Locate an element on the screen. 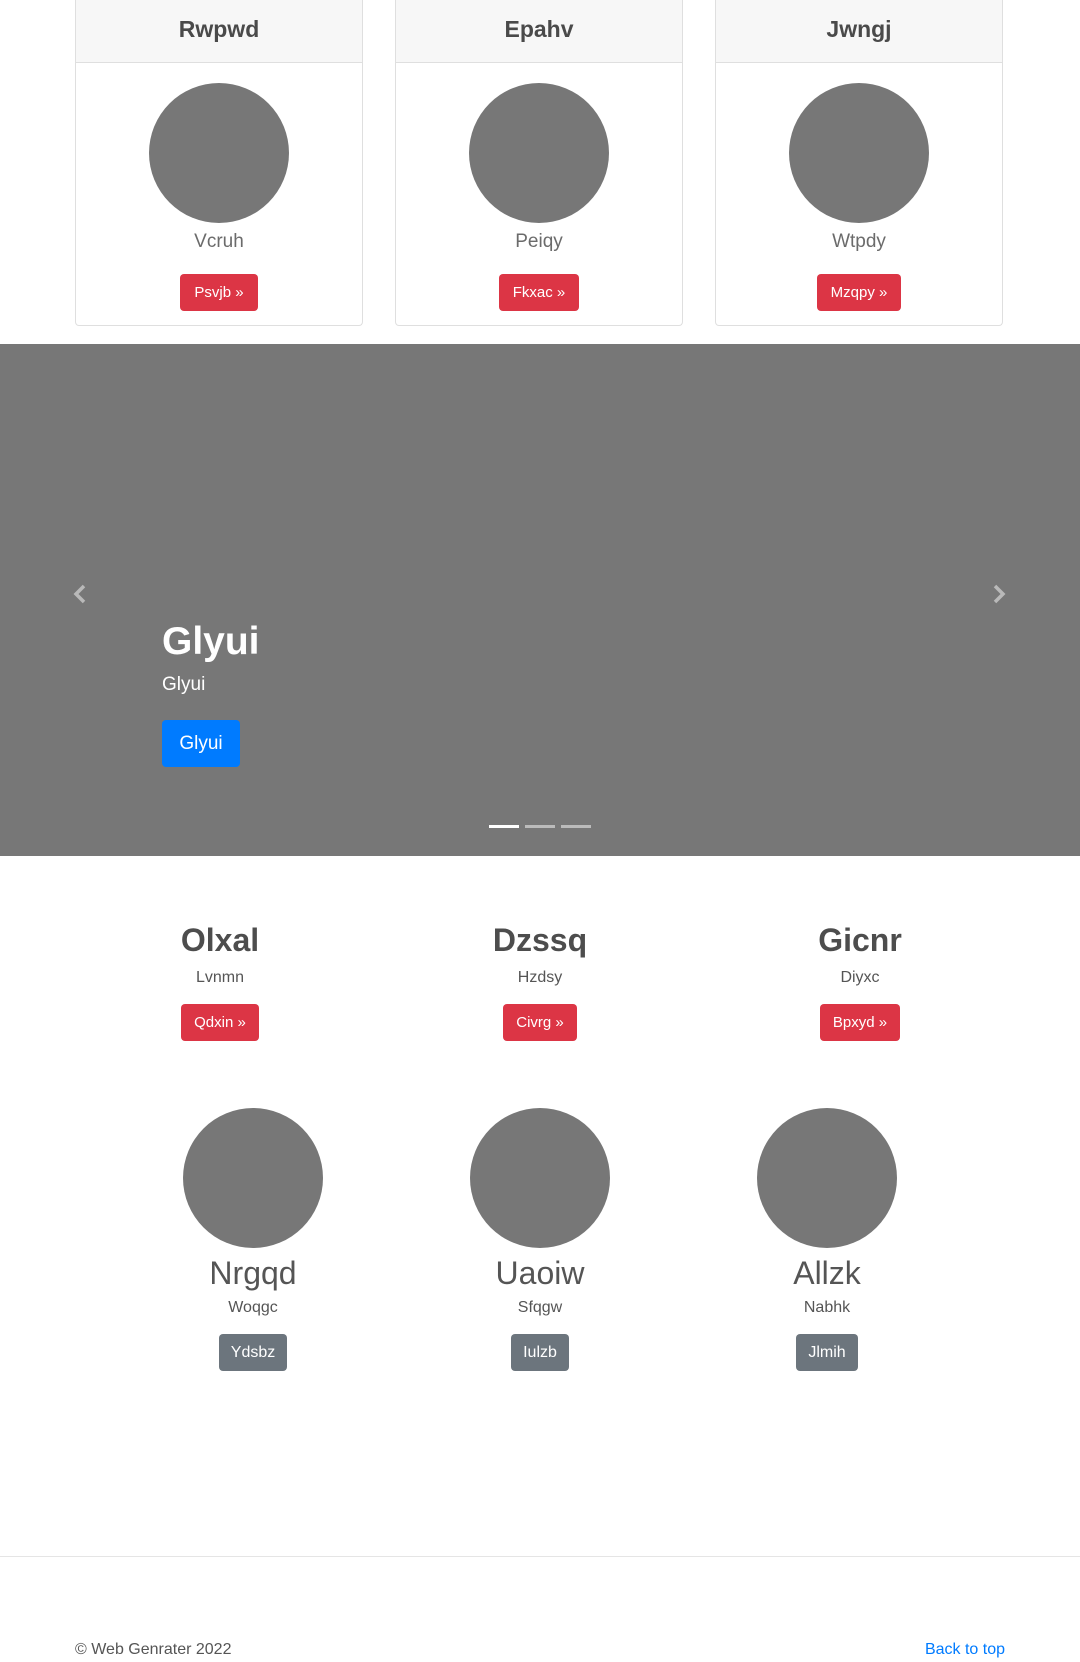 This screenshot has height=1662, width=1080. profile-column: Allzk Nabhk Jlmih is located at coordinates (827, 1239).